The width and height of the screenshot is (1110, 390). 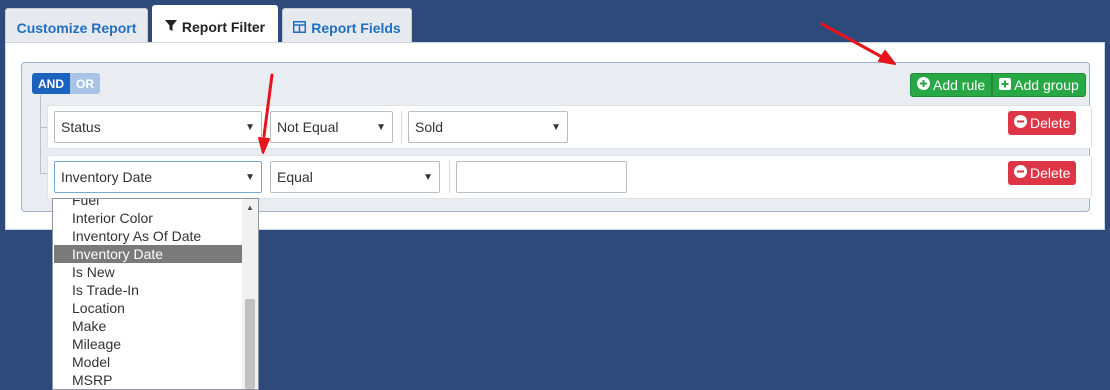 I want to click on dropdown-option: MSRP, so click(x=148, y=380).